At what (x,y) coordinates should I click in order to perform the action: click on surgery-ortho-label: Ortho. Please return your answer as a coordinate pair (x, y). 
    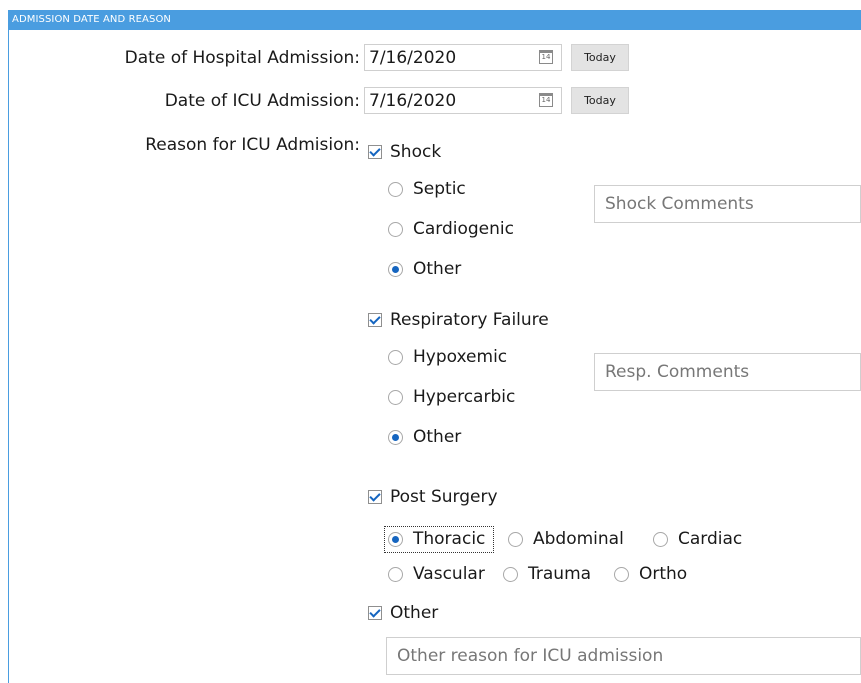
    Looking at the image, I should click on (663, 574).